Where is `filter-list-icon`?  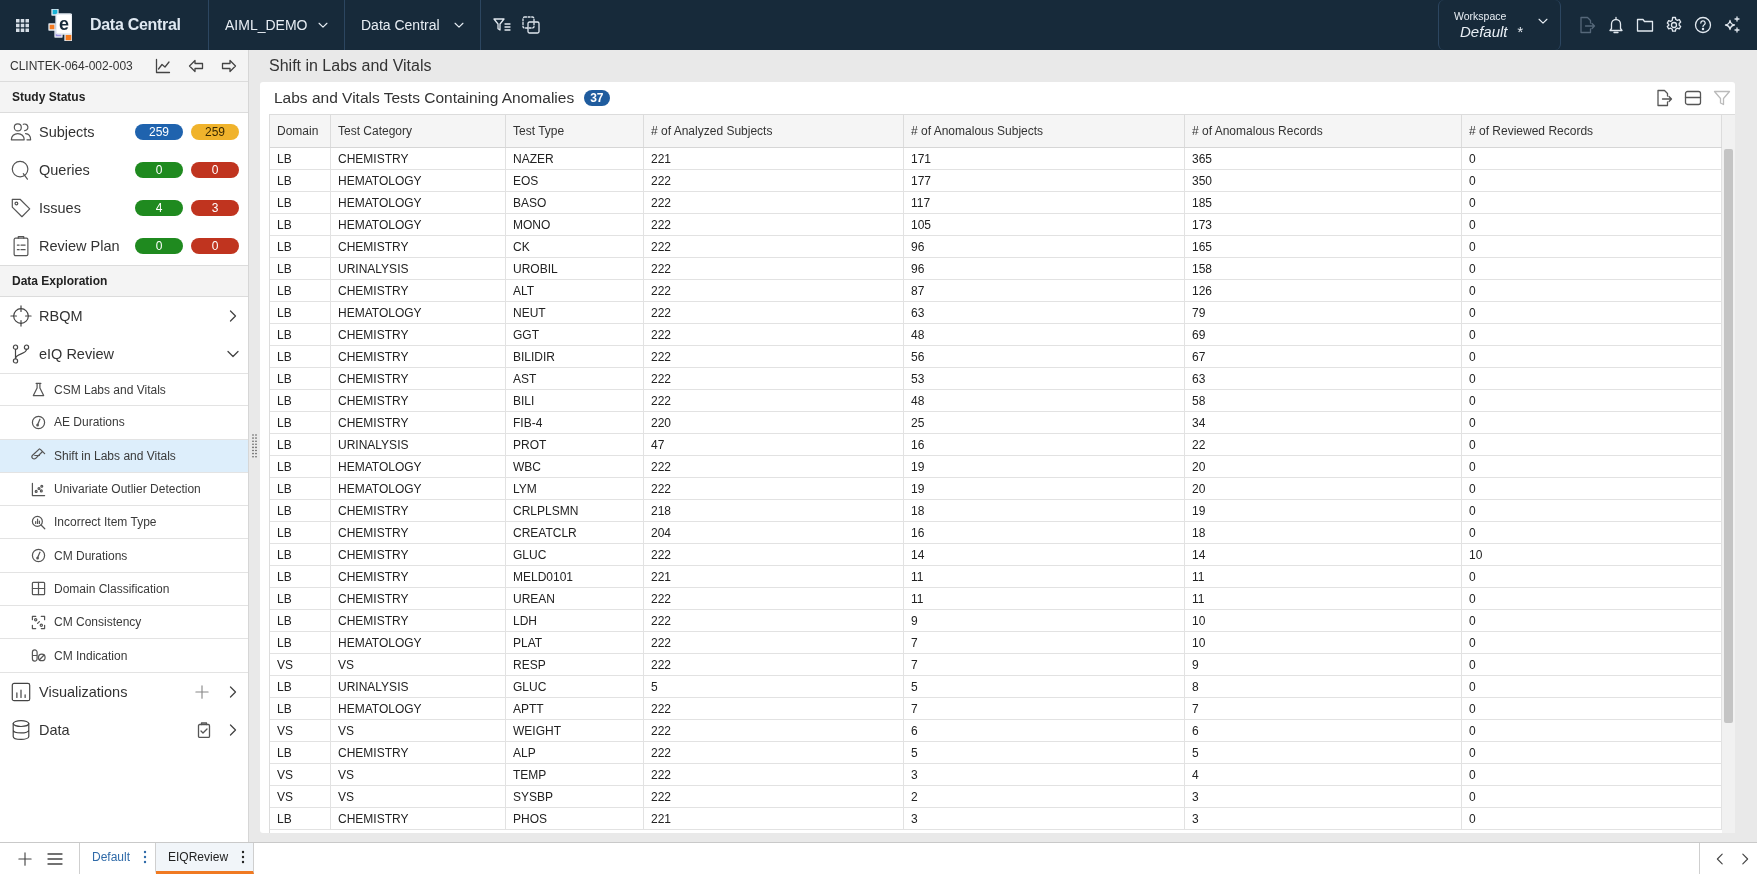
filter-list-icon is located at coordinates (502, 25).